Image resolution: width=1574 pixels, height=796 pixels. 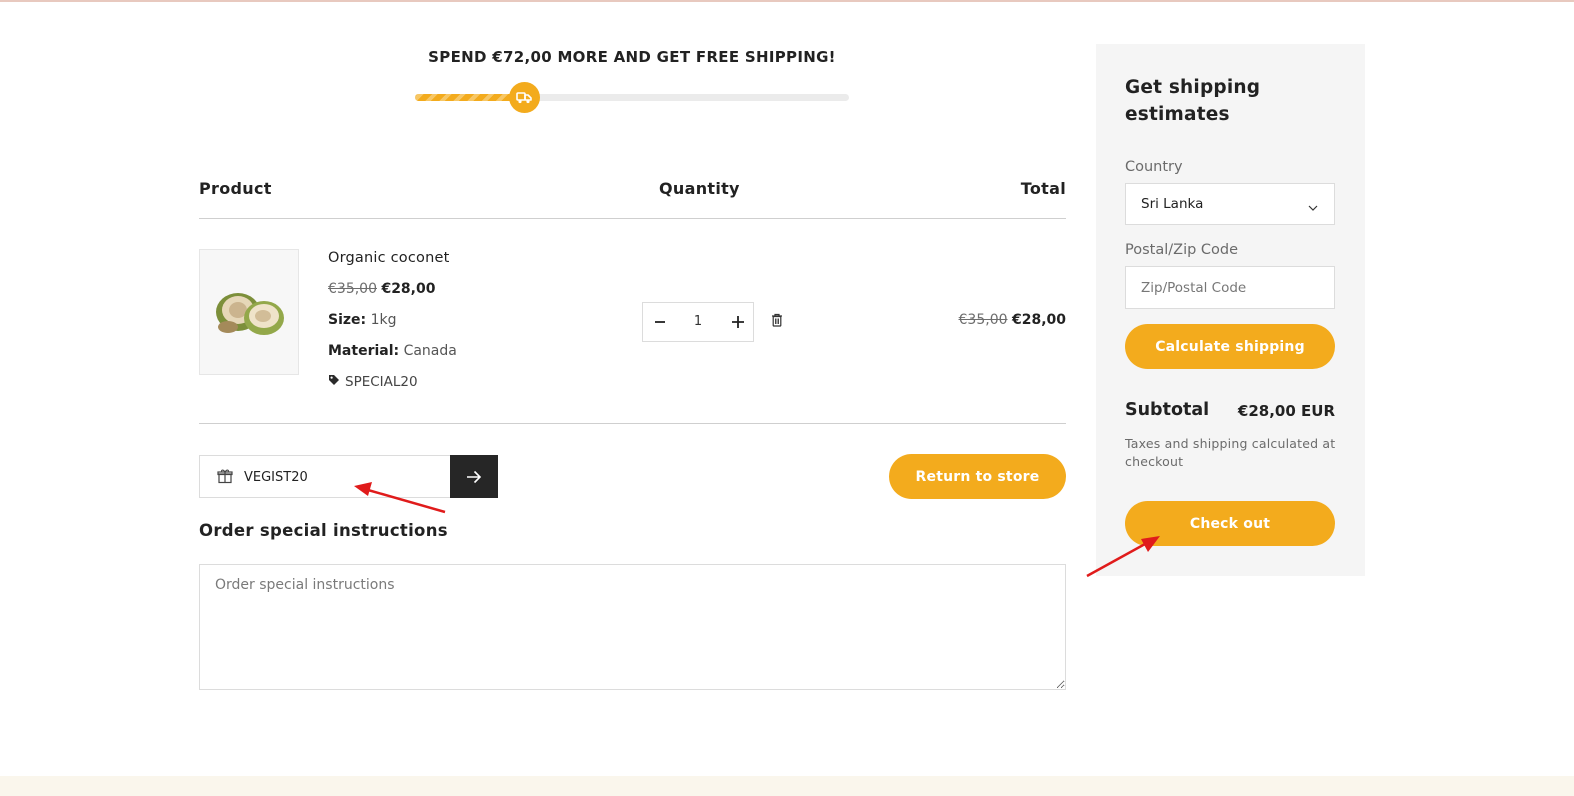 I want to click on product-image, so click(x=249, y=312).